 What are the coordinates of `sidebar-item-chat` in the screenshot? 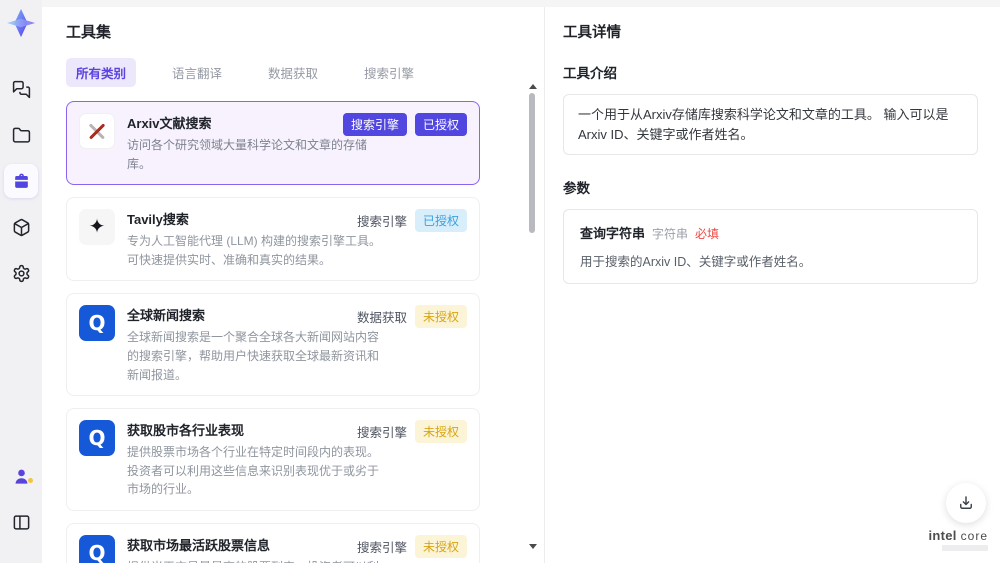 It's located at (21, 89).